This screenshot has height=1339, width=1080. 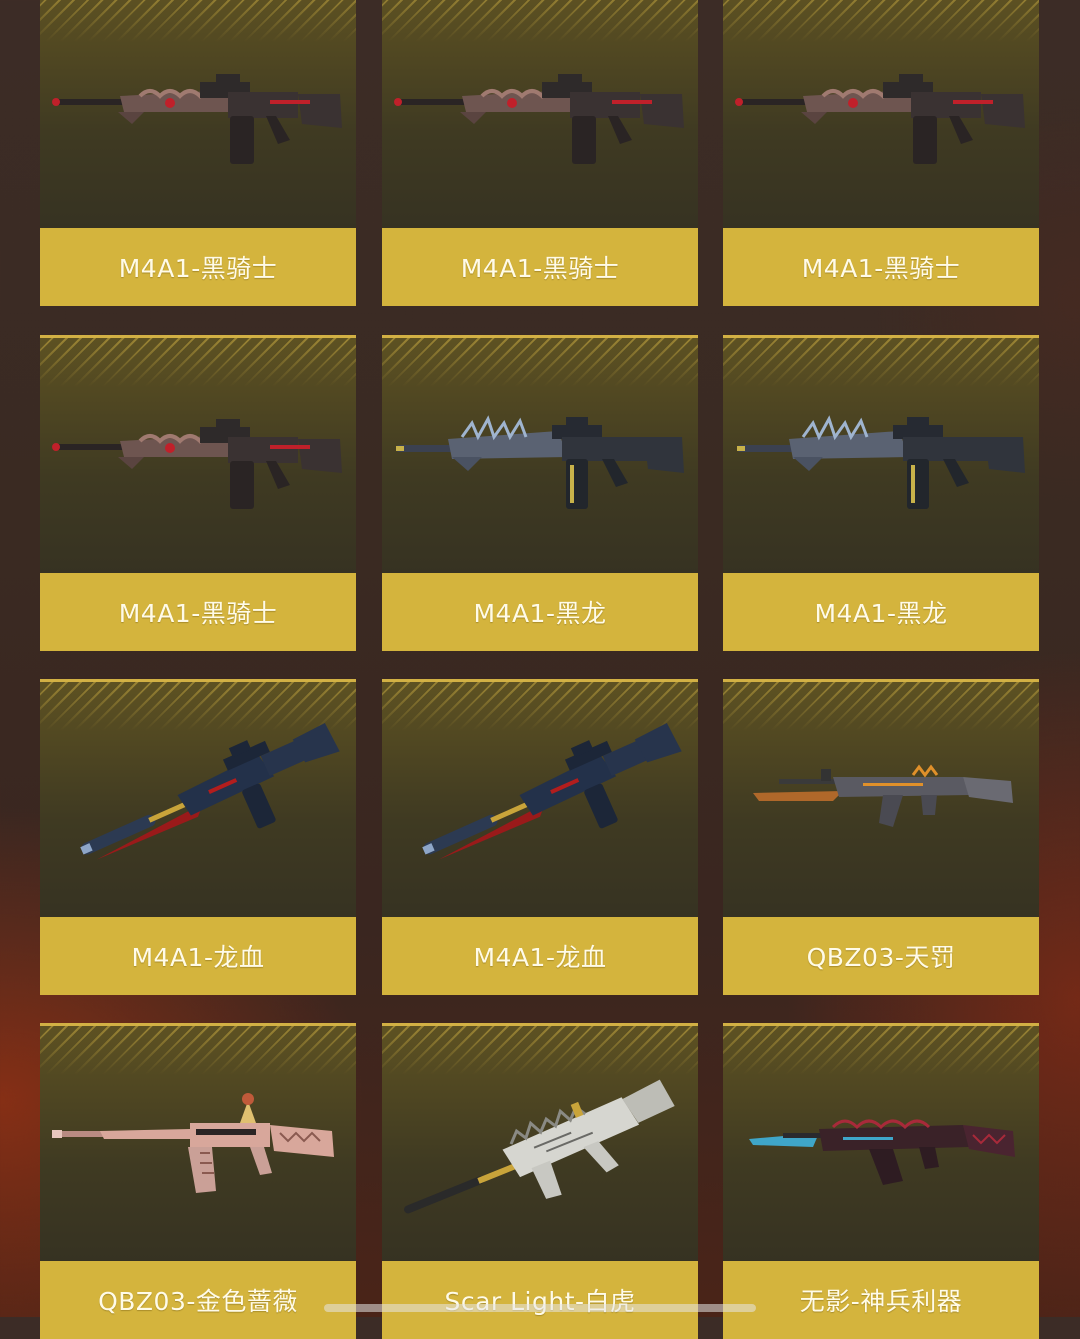 What do you see at coordinates (882, 1152) in the screenshot?
I see `wuying-divine-weapon-rifle-icon` at bounding box center [882, 1152].